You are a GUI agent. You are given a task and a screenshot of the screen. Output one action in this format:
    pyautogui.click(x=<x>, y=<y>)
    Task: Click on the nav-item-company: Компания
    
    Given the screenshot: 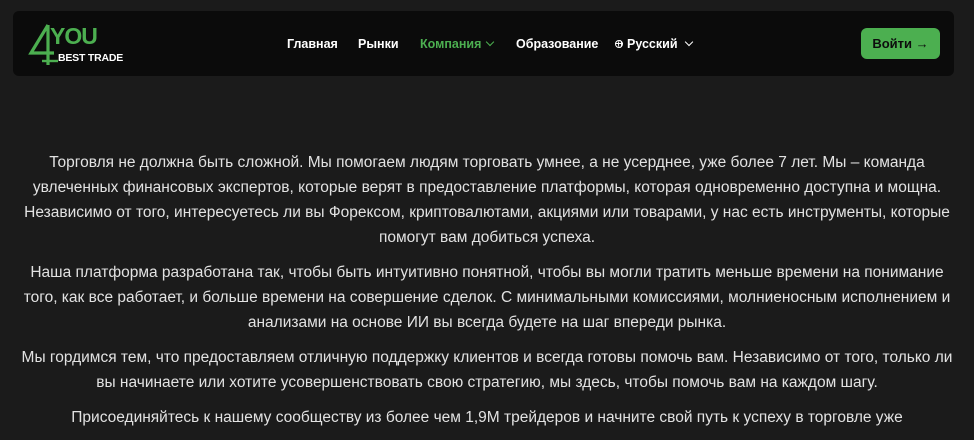 What is the action you would take?
    pyautogui.click(x=457, y=44)
    